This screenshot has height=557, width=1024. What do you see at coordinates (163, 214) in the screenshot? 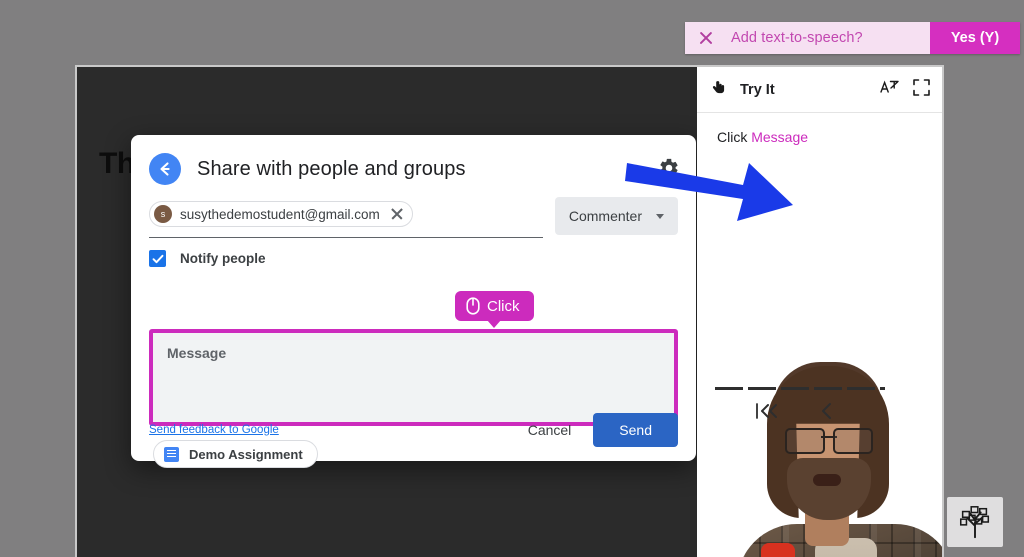
I see `avatar: s` at bounding box center [163, 214].